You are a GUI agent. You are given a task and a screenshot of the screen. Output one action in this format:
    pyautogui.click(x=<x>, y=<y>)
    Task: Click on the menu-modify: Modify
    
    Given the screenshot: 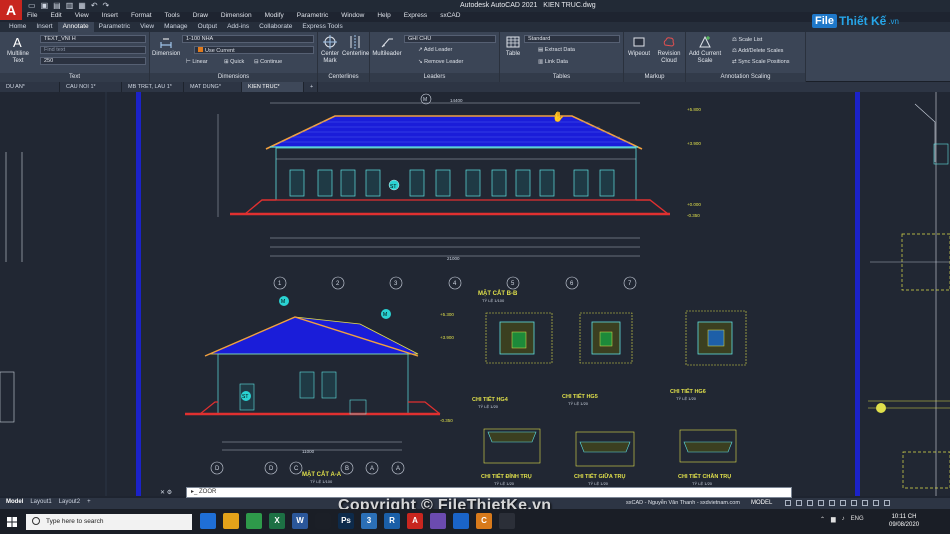 What is the action you would take?
    pyautogui.click(x=274, y=17)
    